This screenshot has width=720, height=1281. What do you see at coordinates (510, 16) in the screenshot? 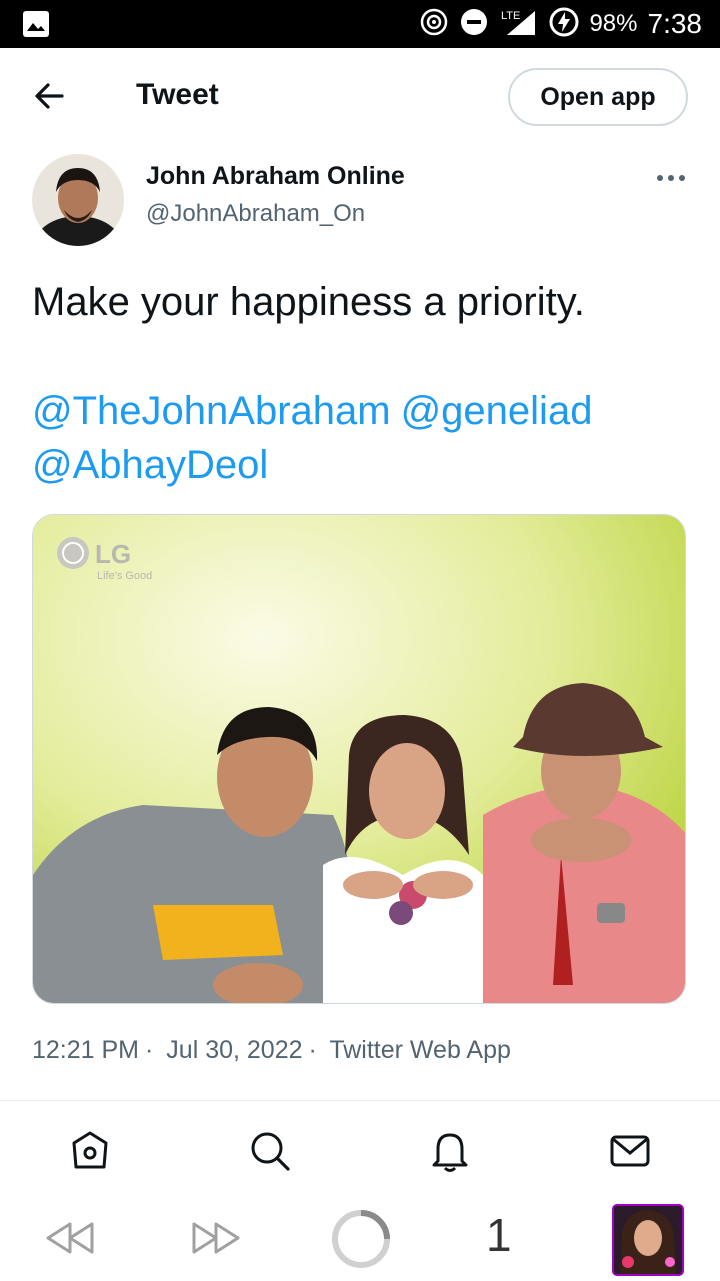
I see `svg-text: LTE` at bounding box center [510, 16].